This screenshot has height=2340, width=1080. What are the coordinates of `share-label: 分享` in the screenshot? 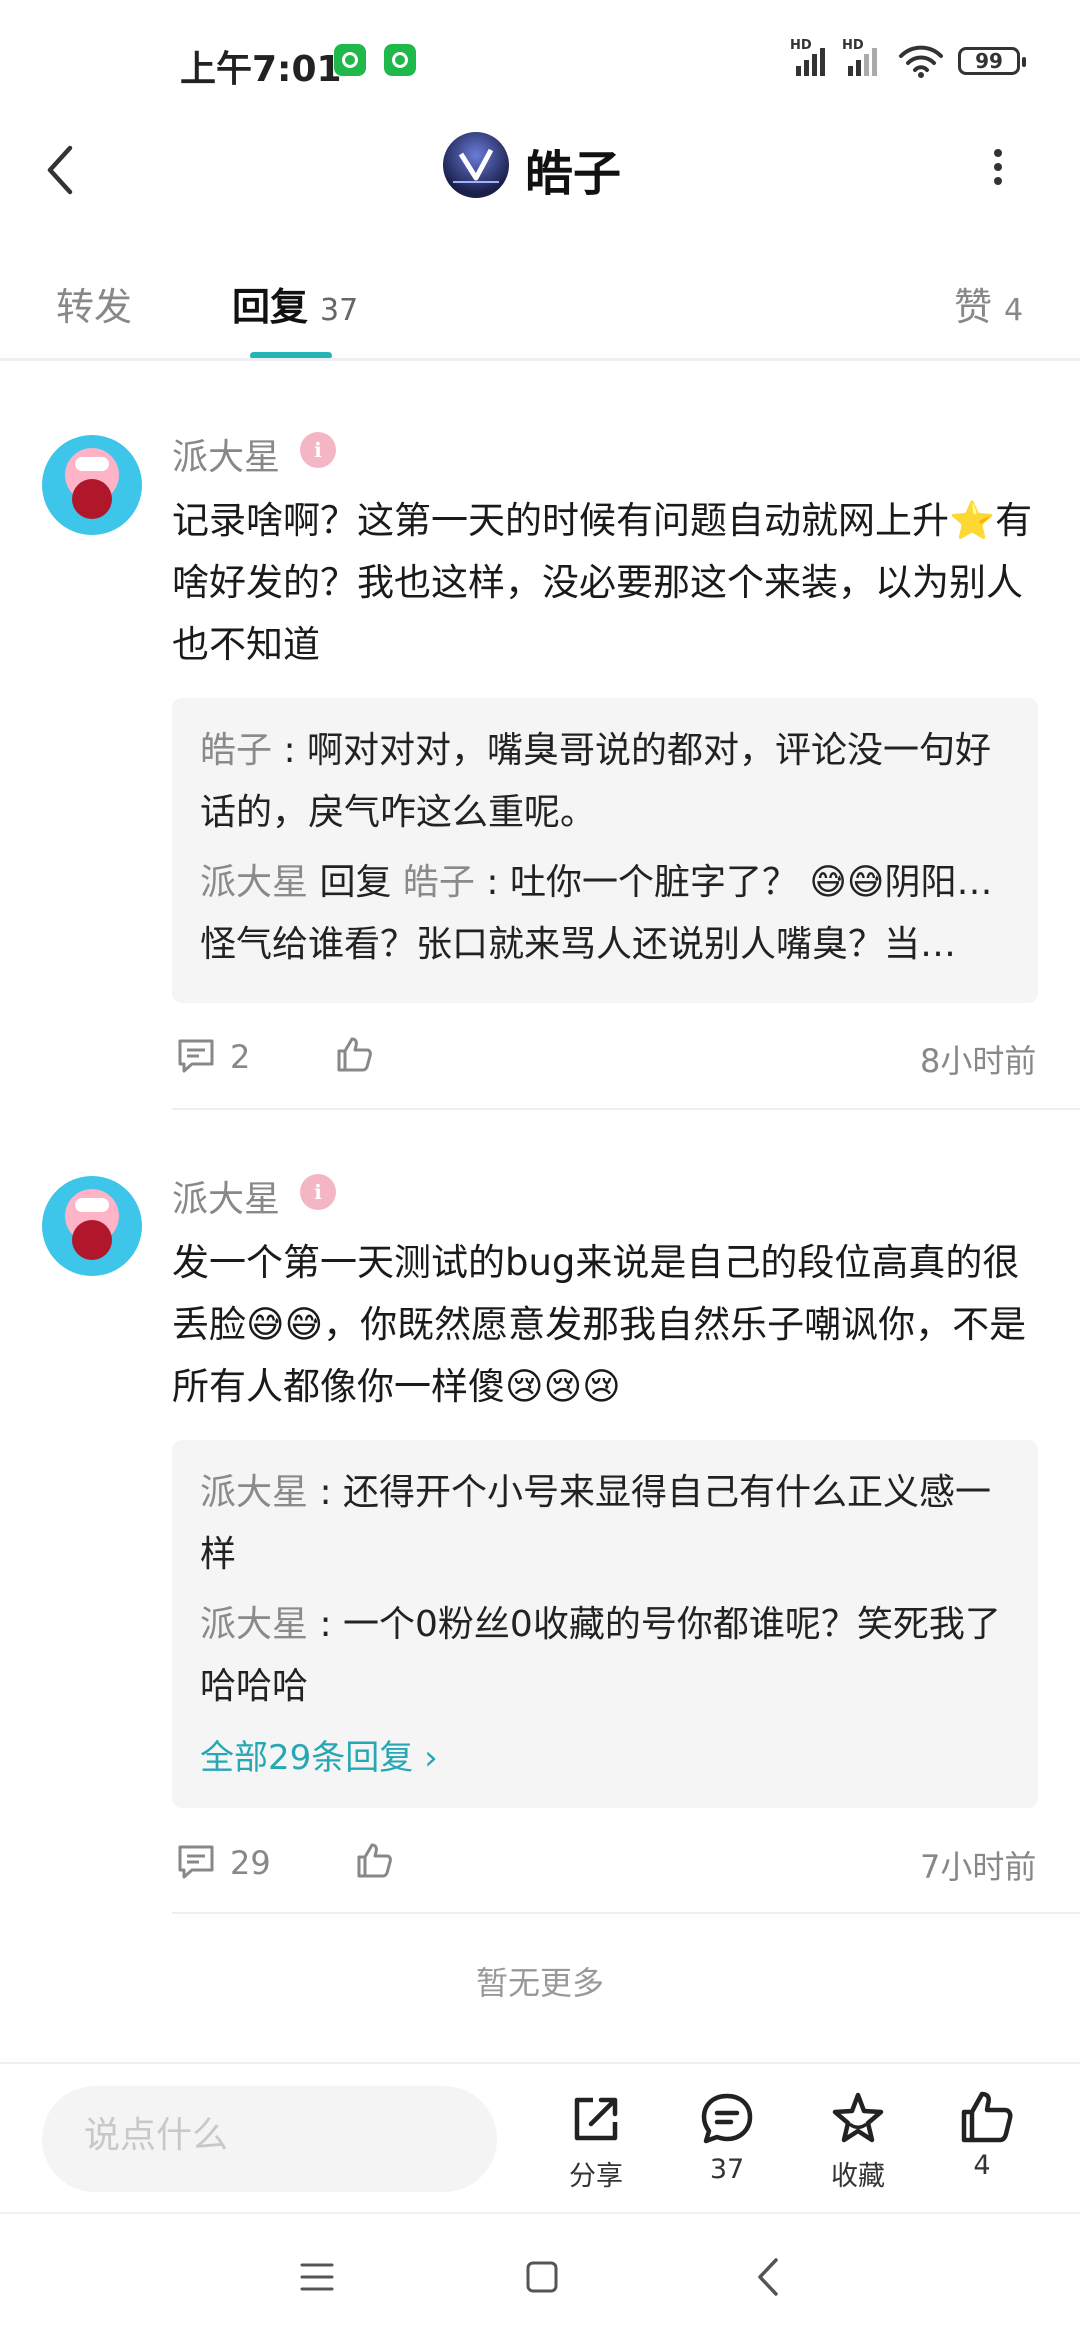 It's located at (596, 2173).